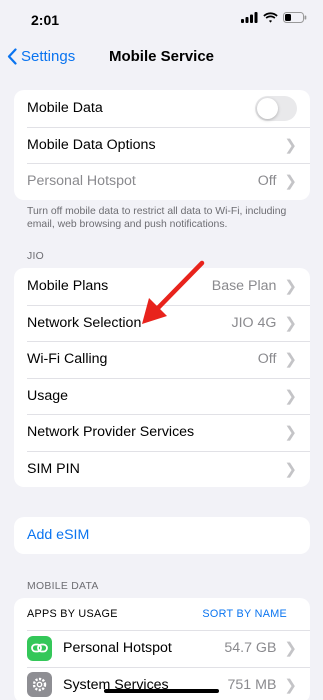  I want to click on red-arrow-annotation, so click(173, 292).